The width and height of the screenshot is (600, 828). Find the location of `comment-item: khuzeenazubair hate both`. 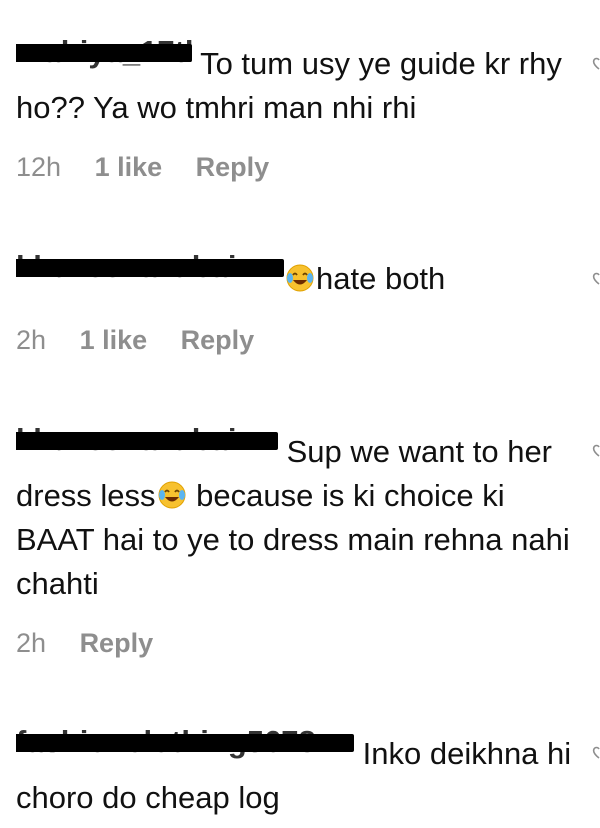

comment-item: khuzeenazubair hate both is located at coordinates (296, 273).